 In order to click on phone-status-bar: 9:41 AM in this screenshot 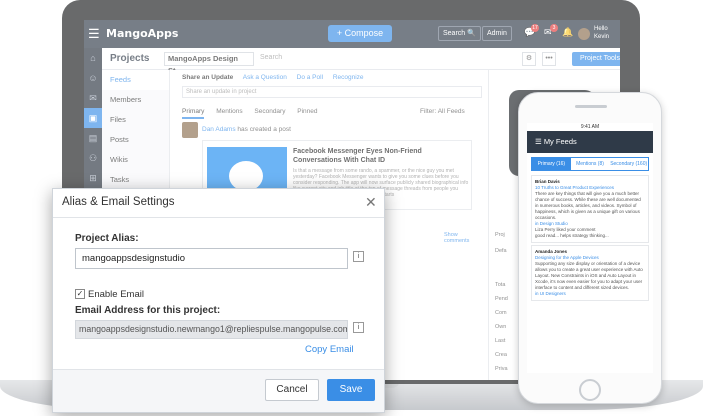, I will do `click(590, 127)`.